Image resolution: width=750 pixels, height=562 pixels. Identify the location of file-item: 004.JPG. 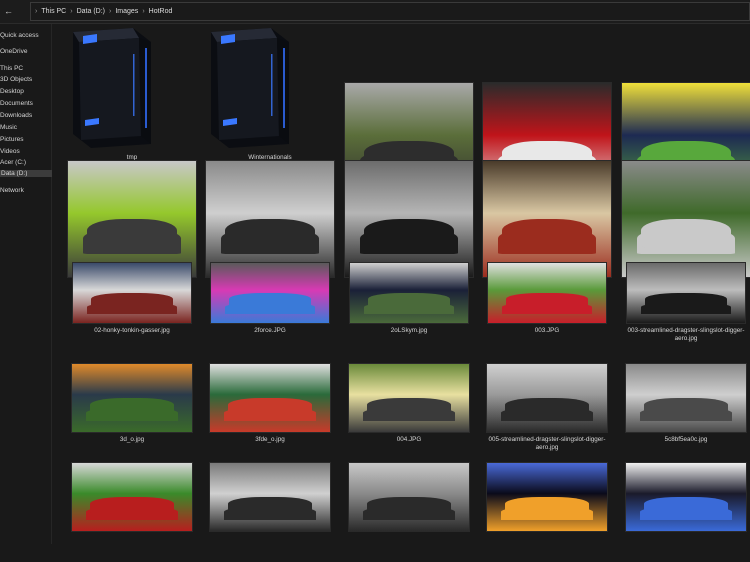
(409, 413).